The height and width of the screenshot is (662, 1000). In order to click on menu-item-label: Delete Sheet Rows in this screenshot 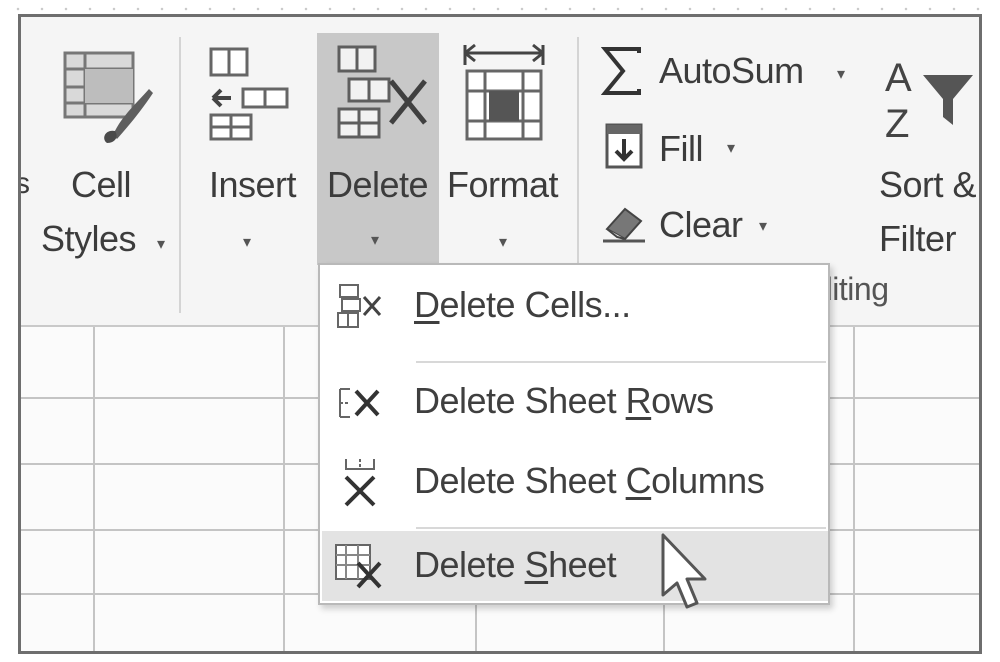, I will do `click(564, 400)`.